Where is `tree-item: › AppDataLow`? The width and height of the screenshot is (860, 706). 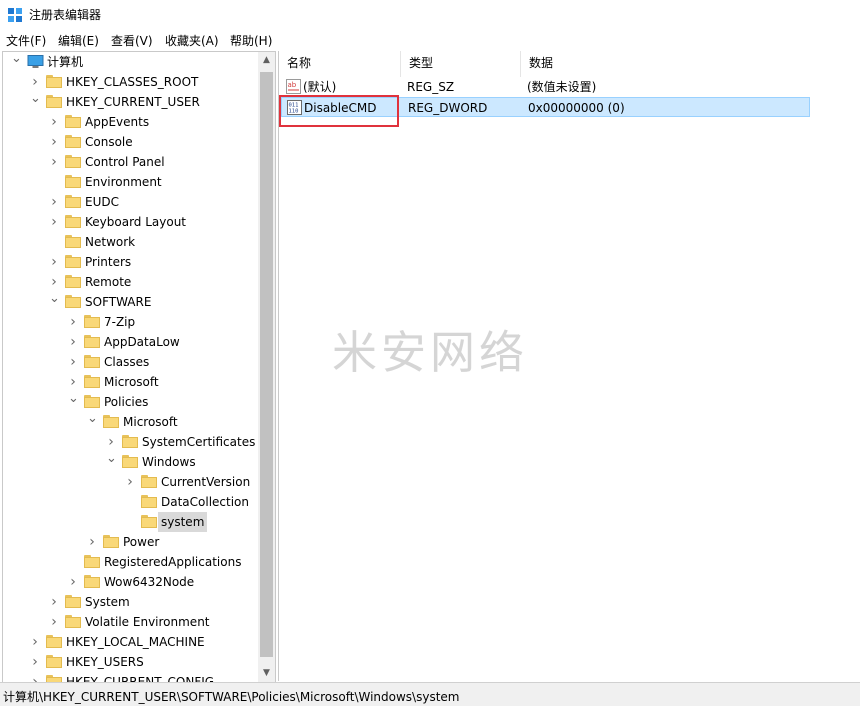
tree-item: › AppDataLow is located at coordinates (129, 342).